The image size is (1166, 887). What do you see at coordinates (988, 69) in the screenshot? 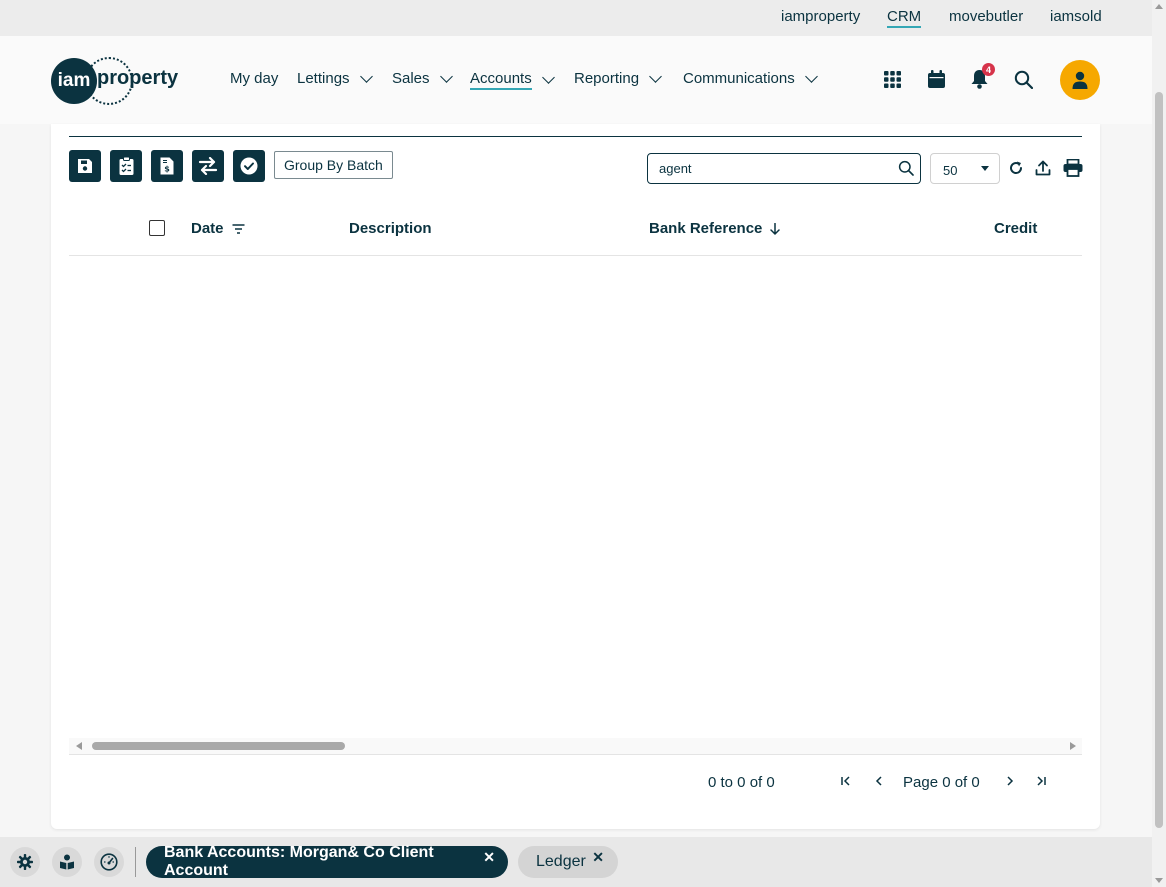
I see `notification-count-badge: 4` at bounding box center [988, 69].